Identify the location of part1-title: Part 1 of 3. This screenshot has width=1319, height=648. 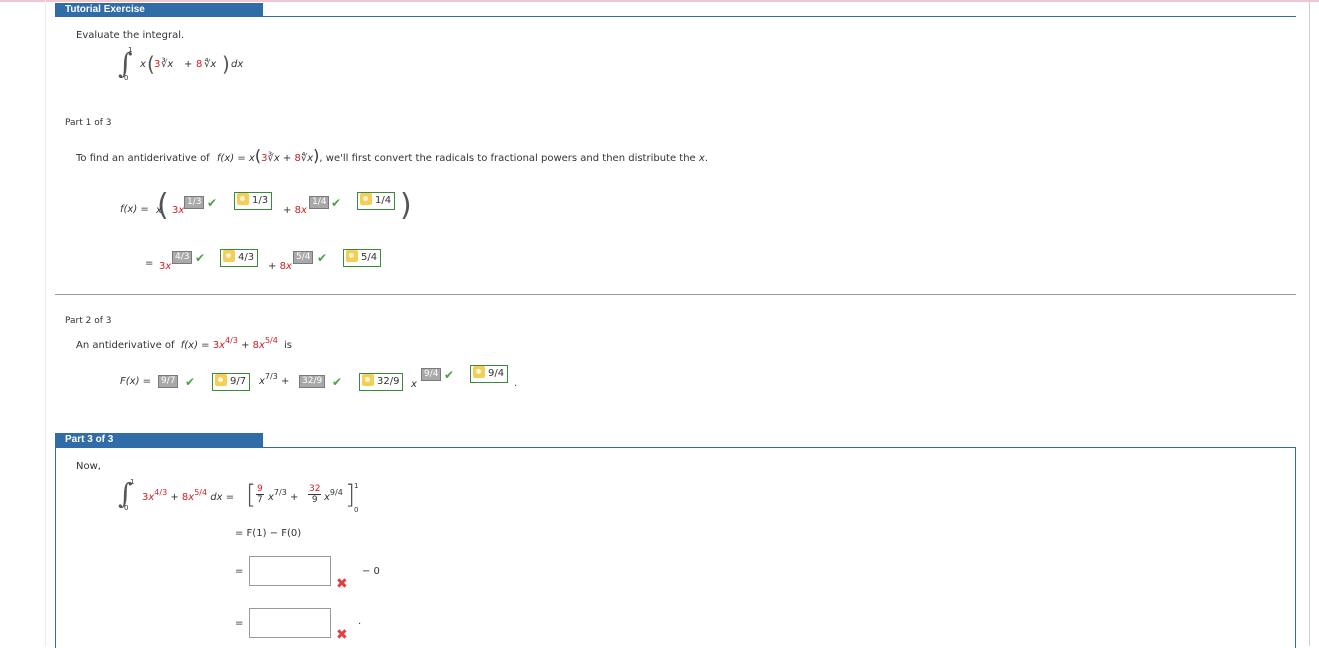
(88, 123).